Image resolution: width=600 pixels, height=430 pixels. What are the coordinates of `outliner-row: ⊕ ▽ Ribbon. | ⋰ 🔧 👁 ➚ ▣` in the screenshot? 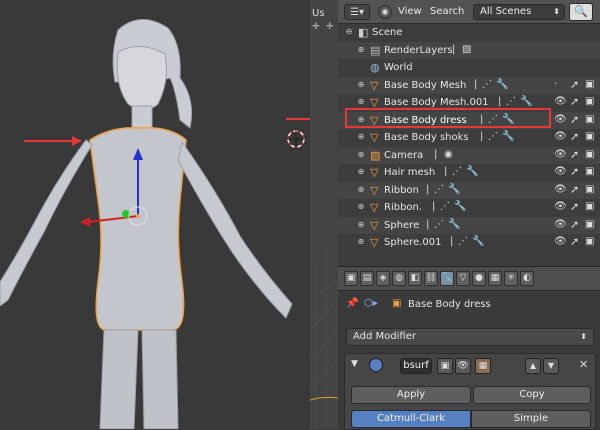 It's located at (469, 208).